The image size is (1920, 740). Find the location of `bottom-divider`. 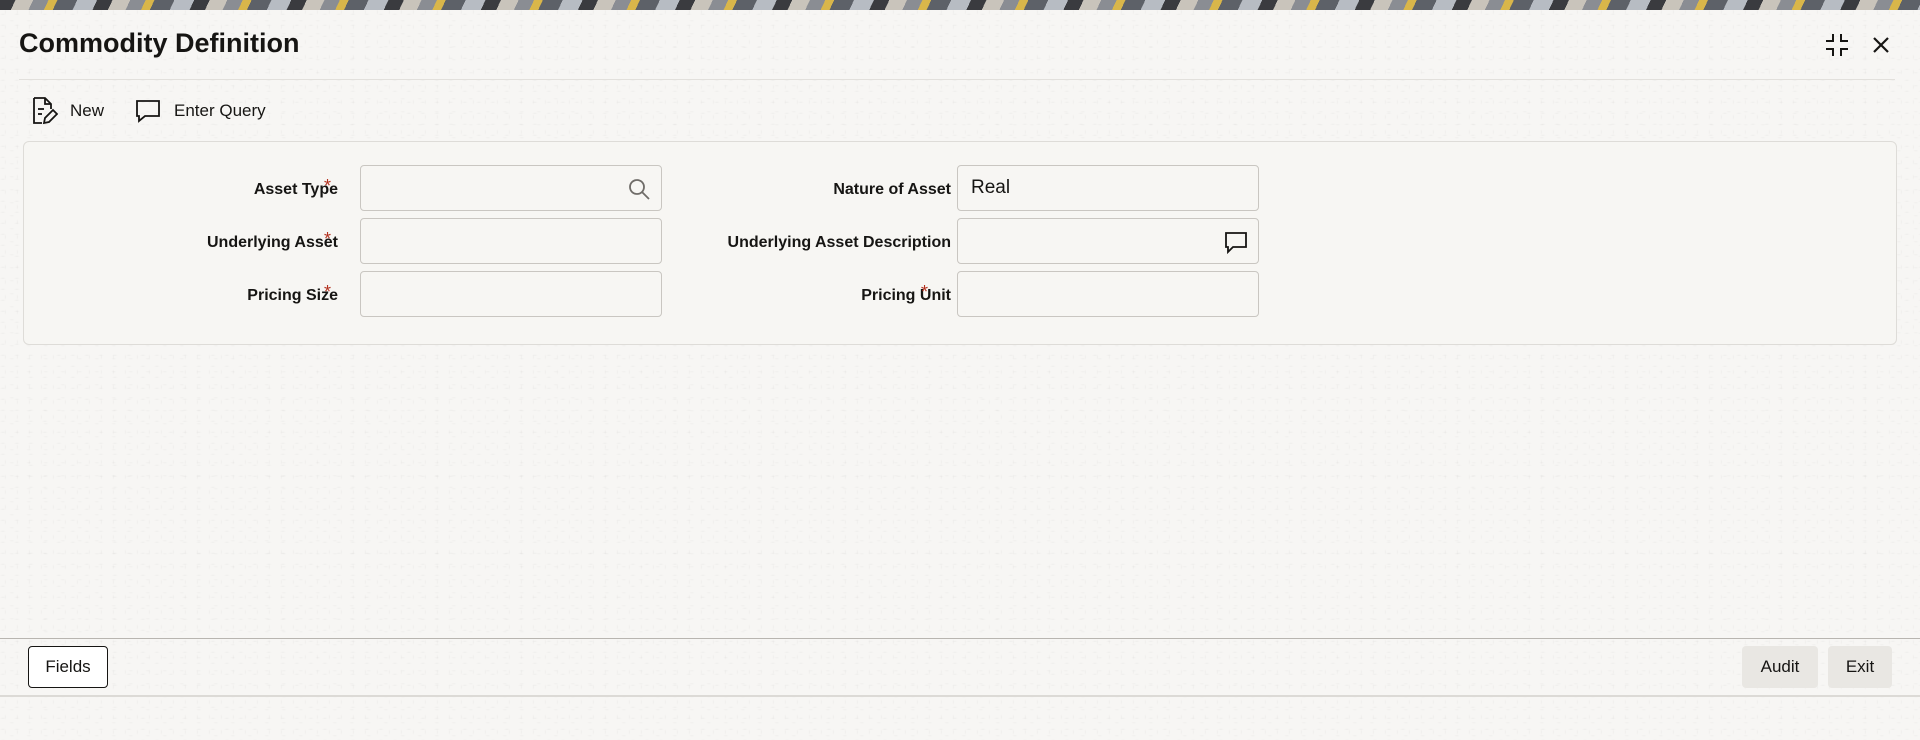

bottom-divider is located at coordinates (960, 696).